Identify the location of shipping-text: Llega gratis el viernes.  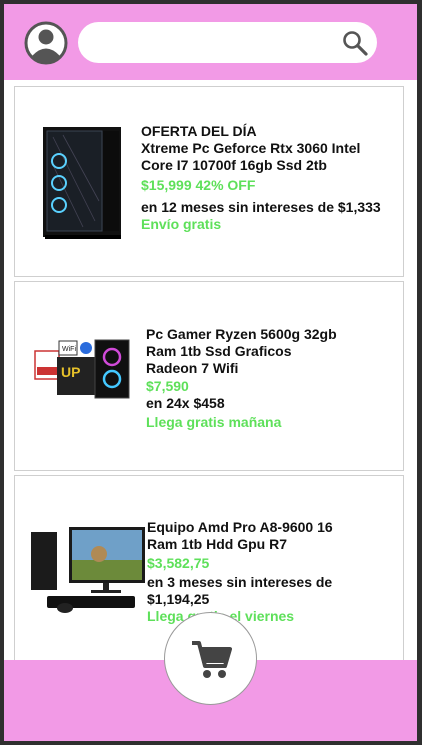
(221, 616).